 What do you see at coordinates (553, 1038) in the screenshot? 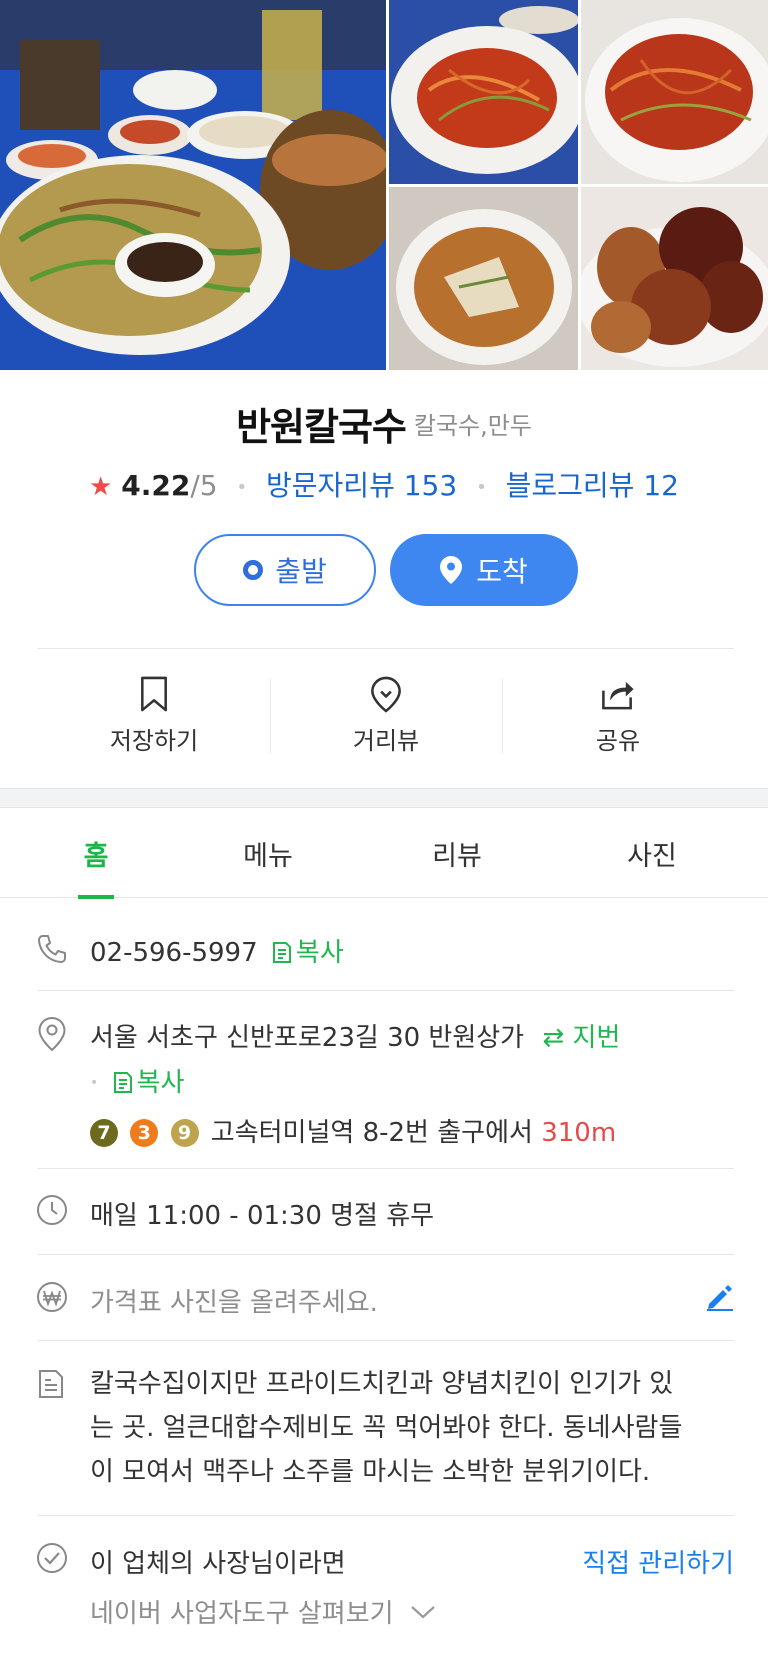
I see `swap-arrows-icon: ⇄` at bounding box center [553, 1038].